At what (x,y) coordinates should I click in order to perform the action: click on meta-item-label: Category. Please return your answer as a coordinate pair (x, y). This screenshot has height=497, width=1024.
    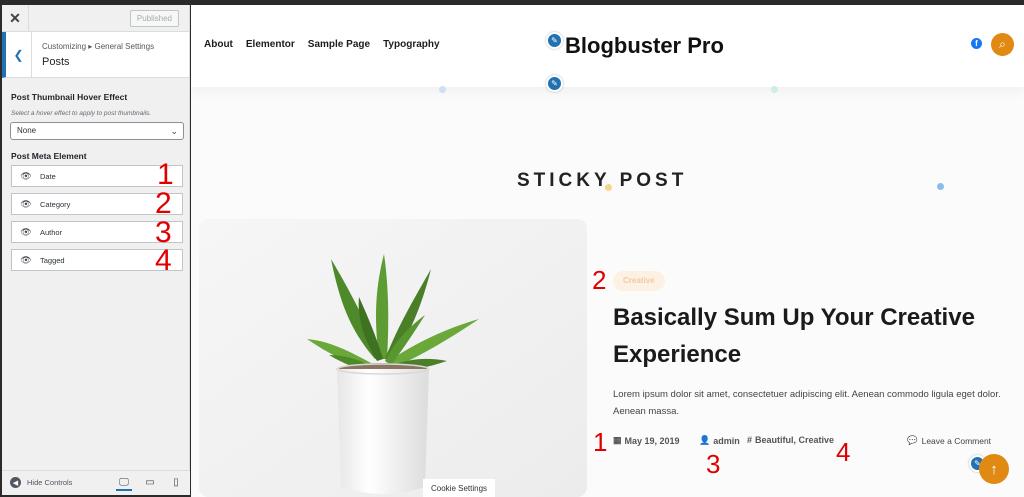
    Looking at the image, I should click on (55, 204).